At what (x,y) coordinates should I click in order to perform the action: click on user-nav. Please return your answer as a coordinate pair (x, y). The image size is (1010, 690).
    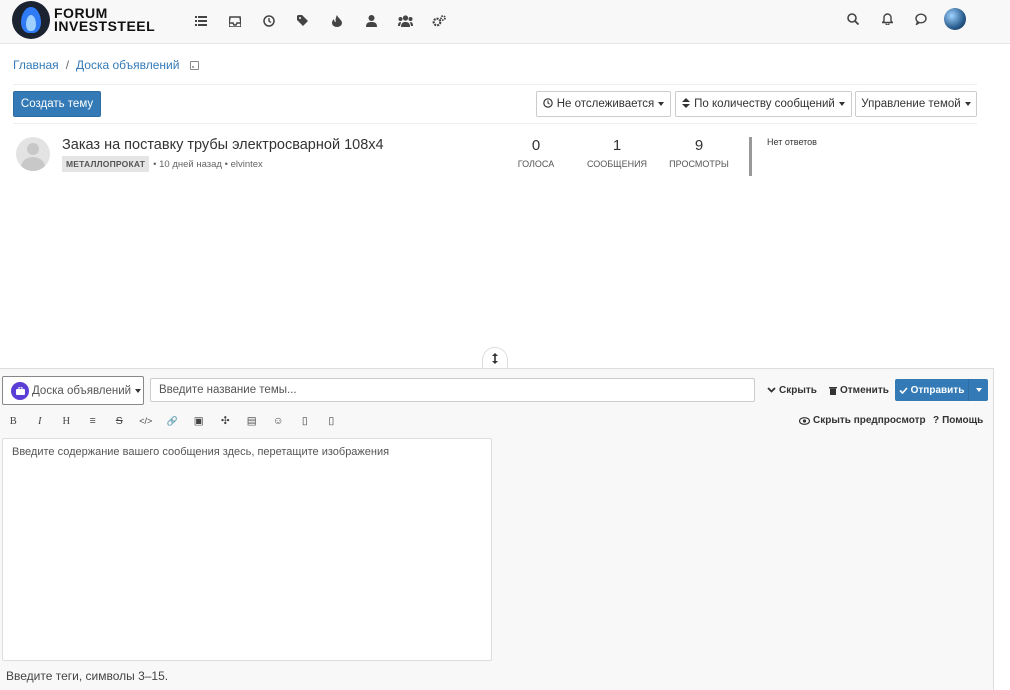
    Looking at the image, I should click on (901, 19).